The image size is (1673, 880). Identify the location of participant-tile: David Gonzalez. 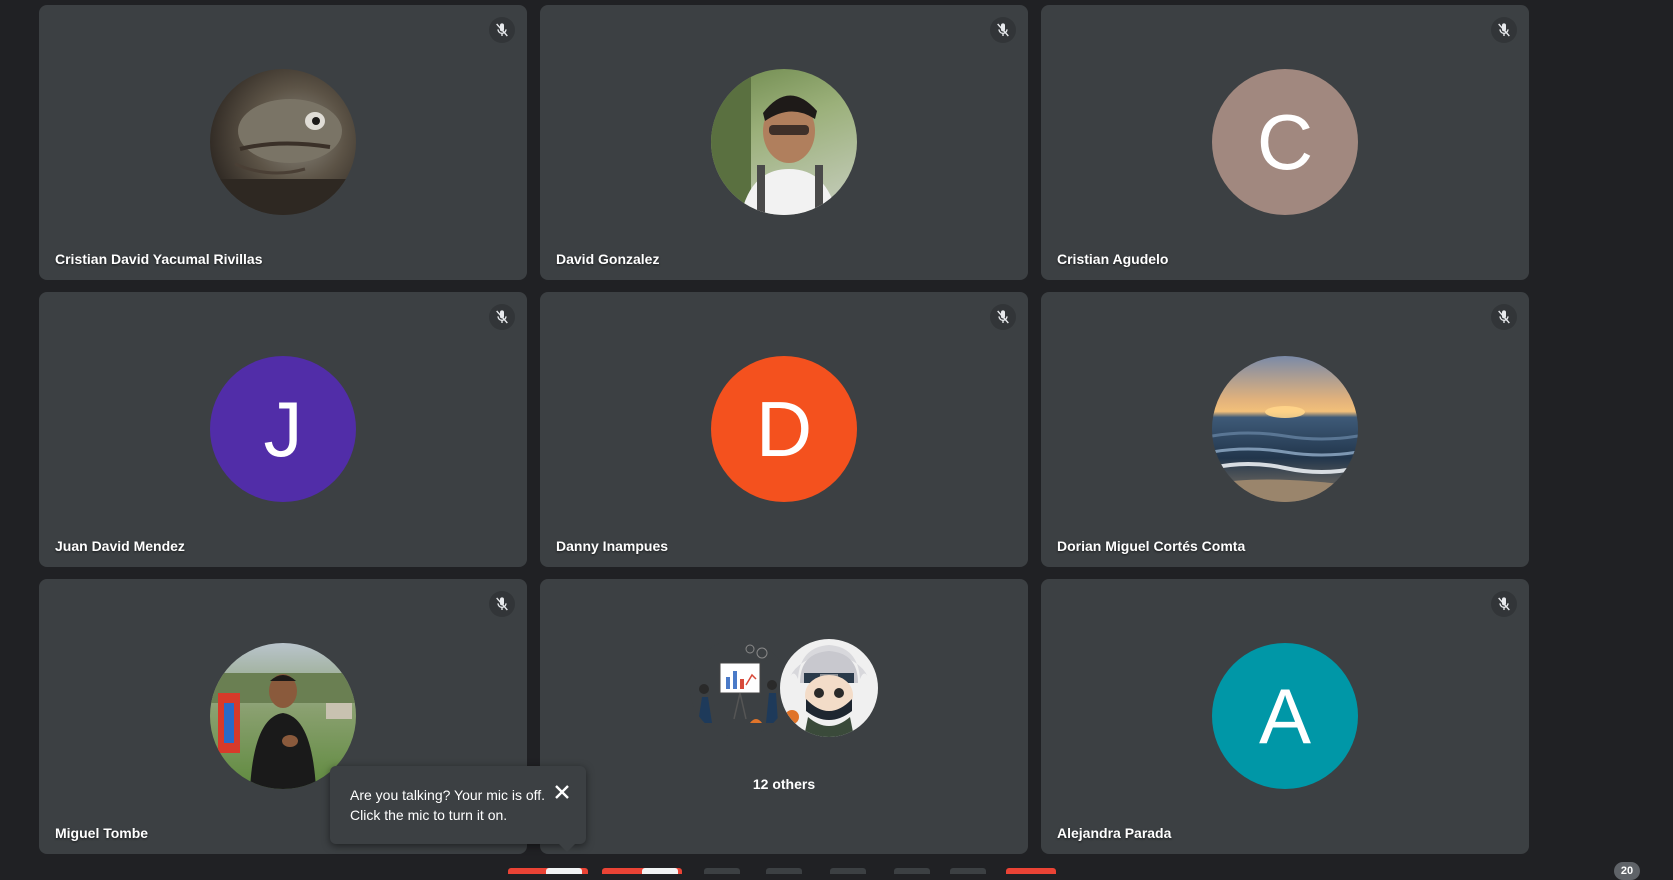
(784, 142).